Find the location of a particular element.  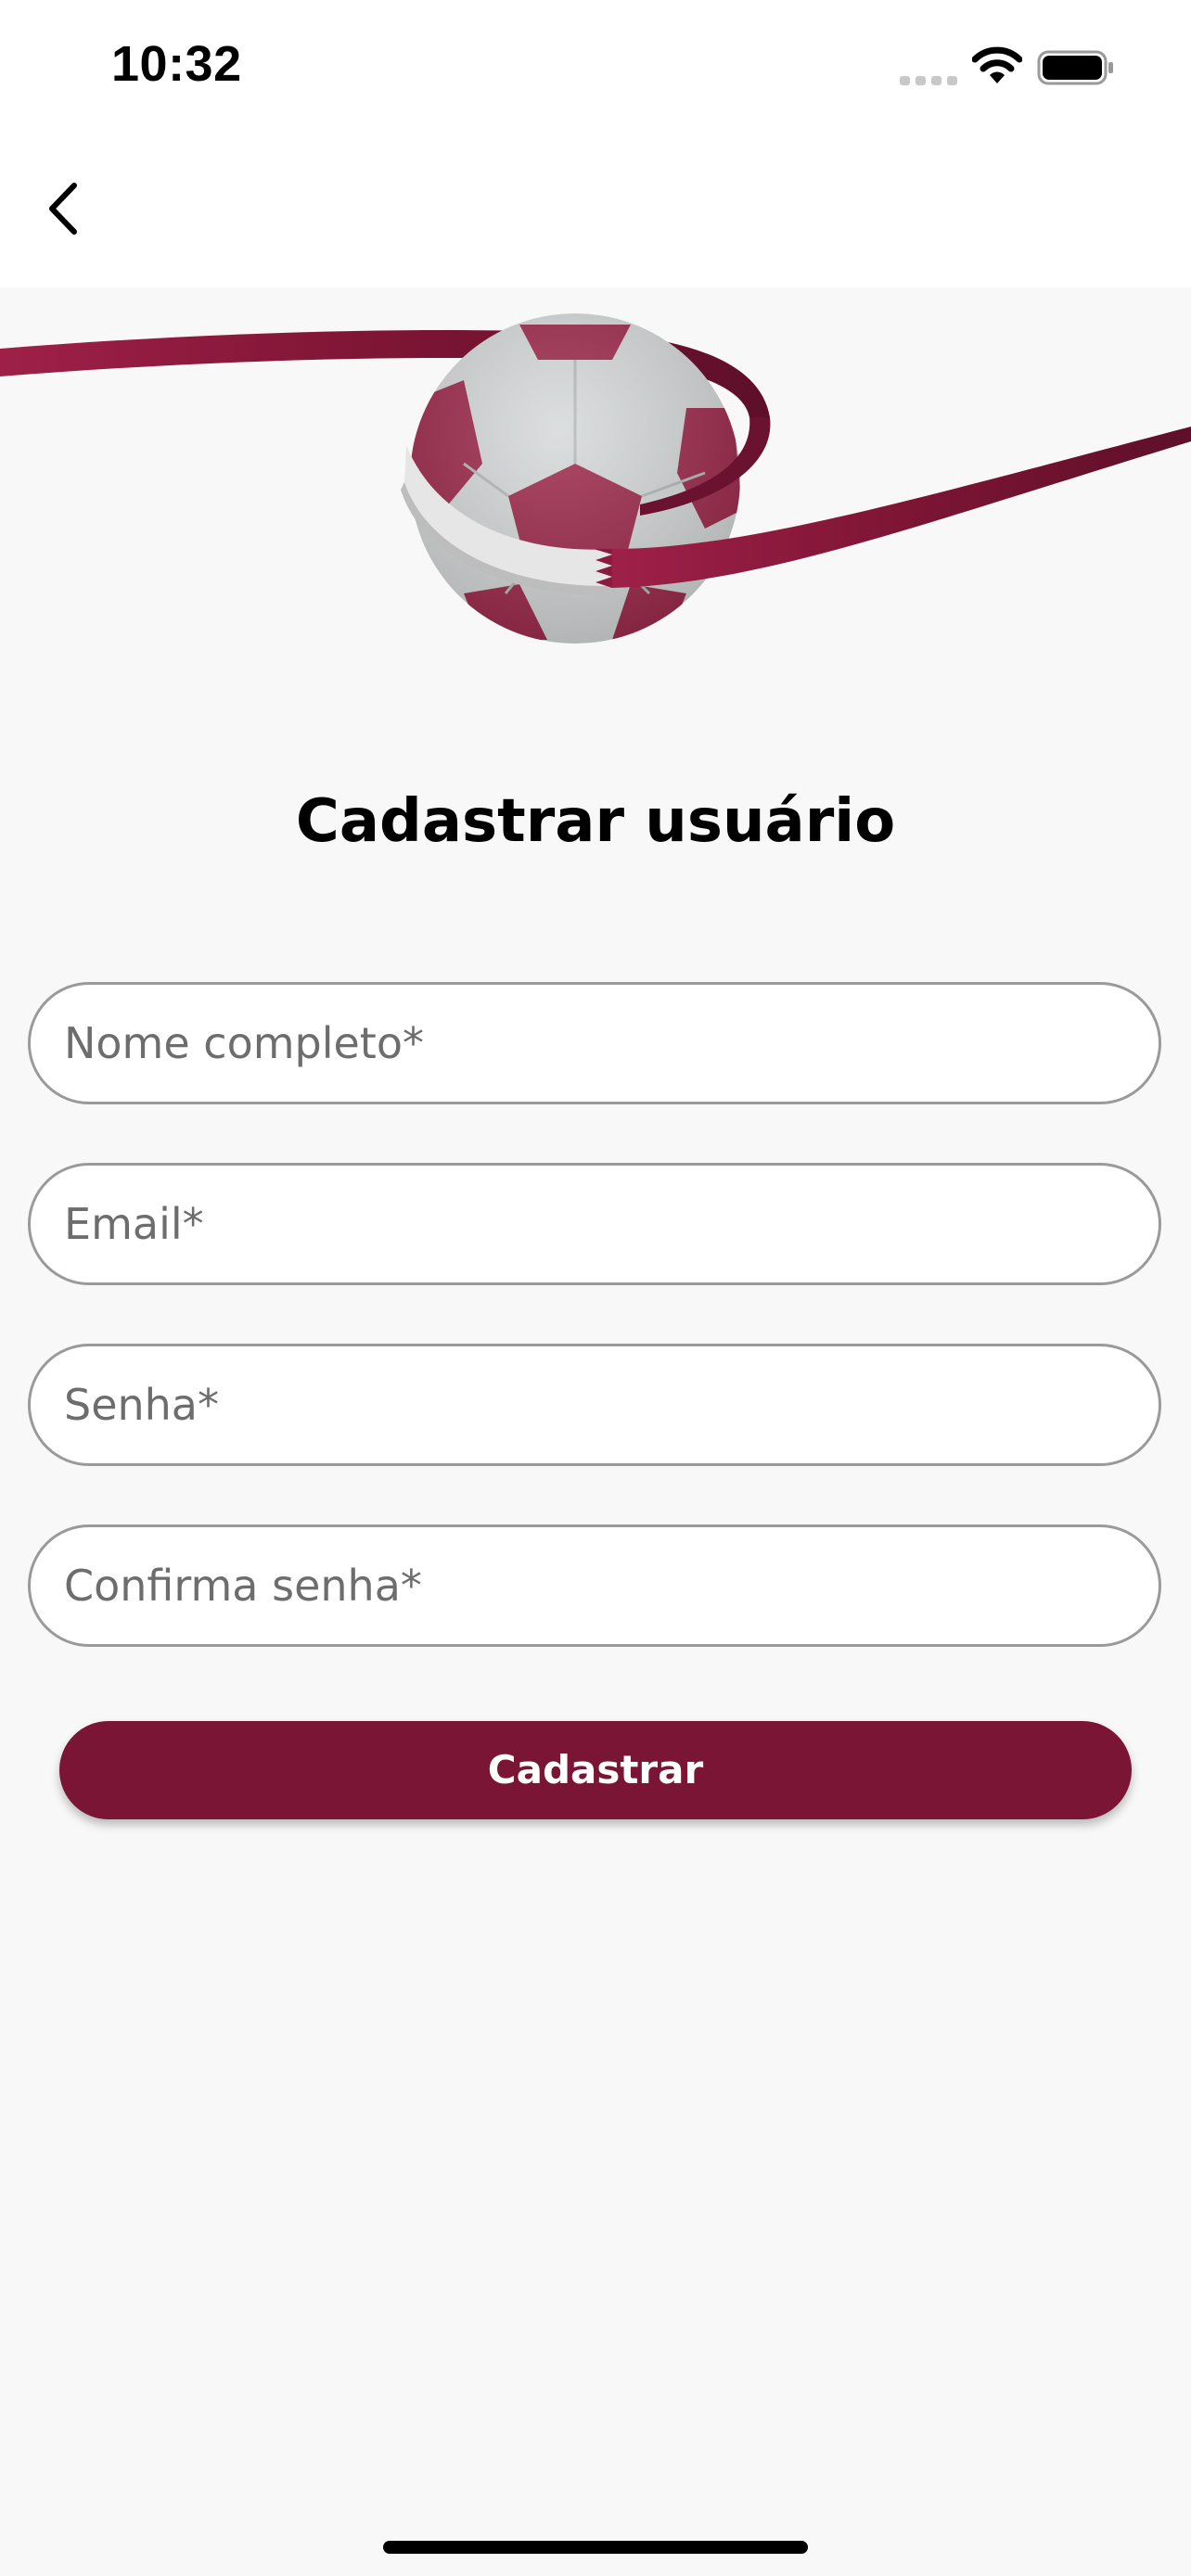

status-time: 10:32 is located at coordinates (177, 64).